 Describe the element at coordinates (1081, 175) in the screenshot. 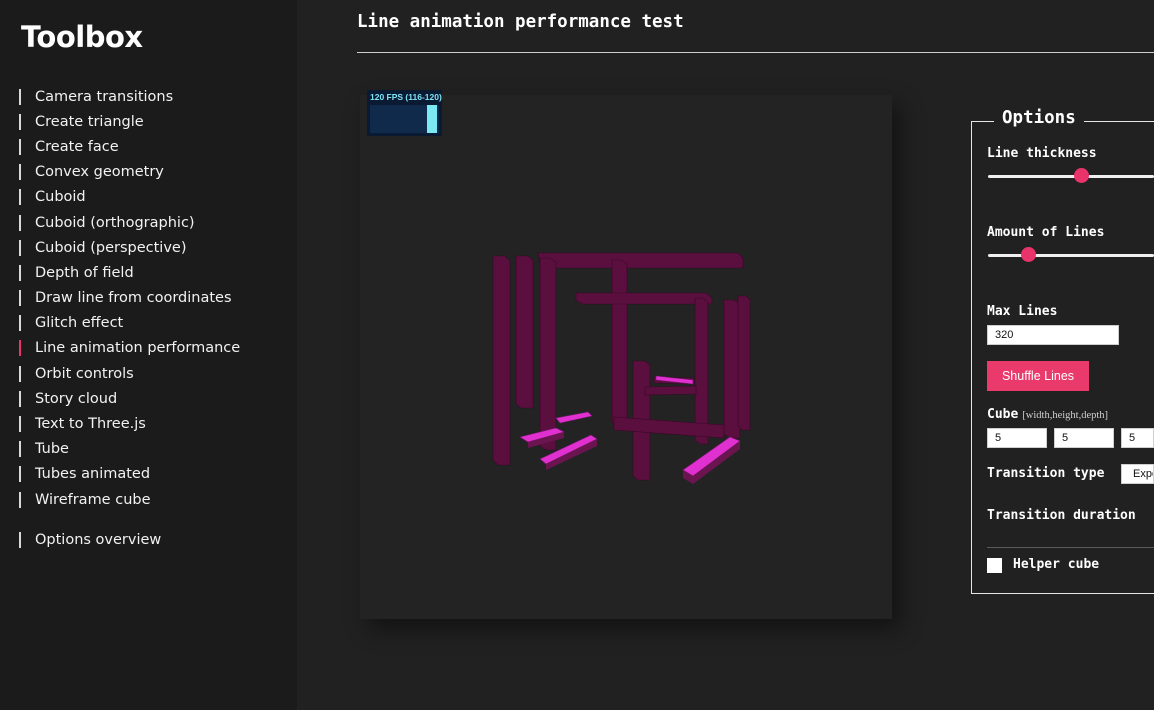

I see `line-thickness-slider-thumb` at that location.